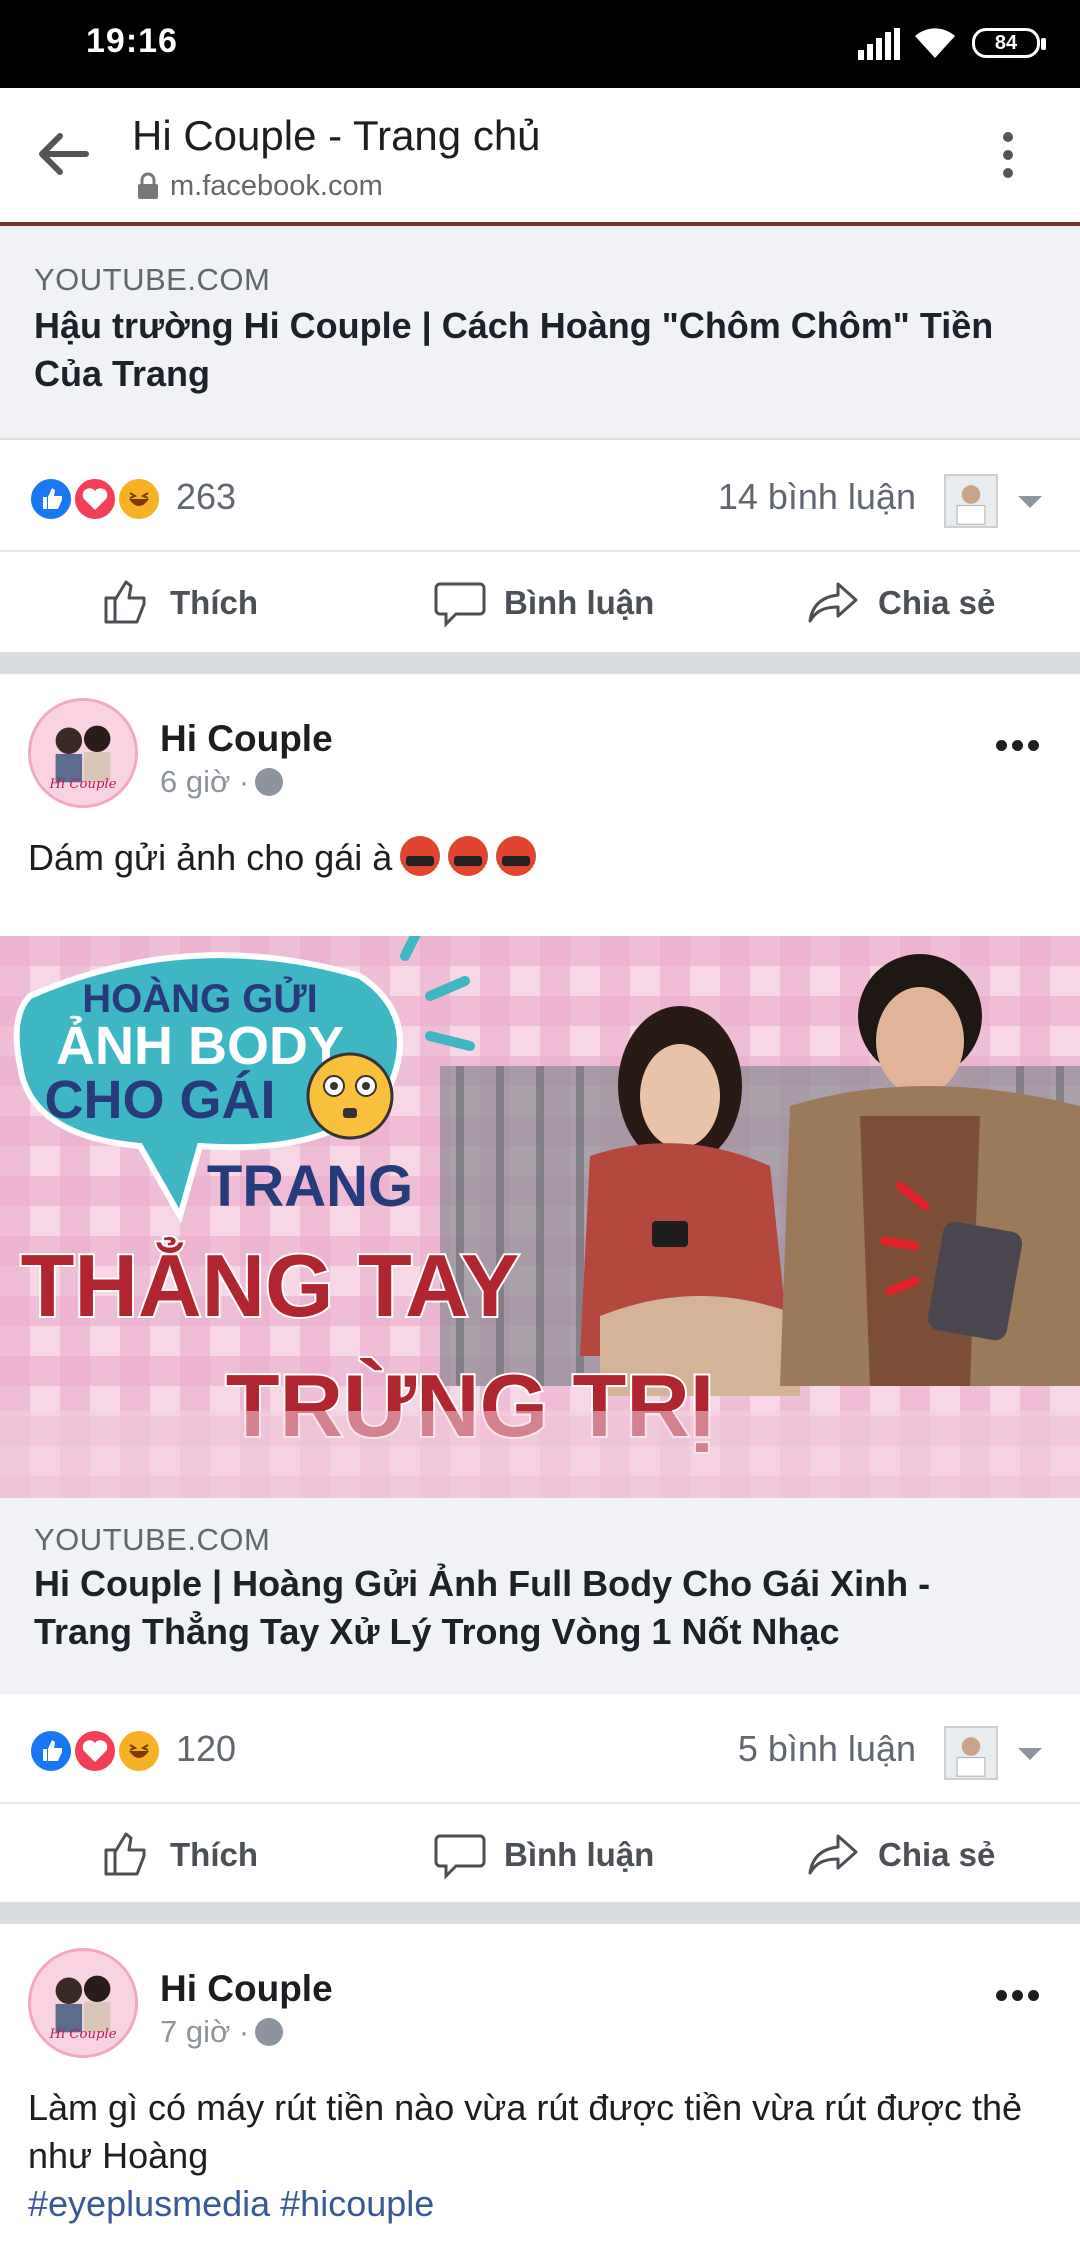 The width and height of the screenshot is (1080, 2248). Describe the element at coordinates (200, 1046) in the screenshot. I see `thumbnail-text-line2: ẢNH BODY` at that location.